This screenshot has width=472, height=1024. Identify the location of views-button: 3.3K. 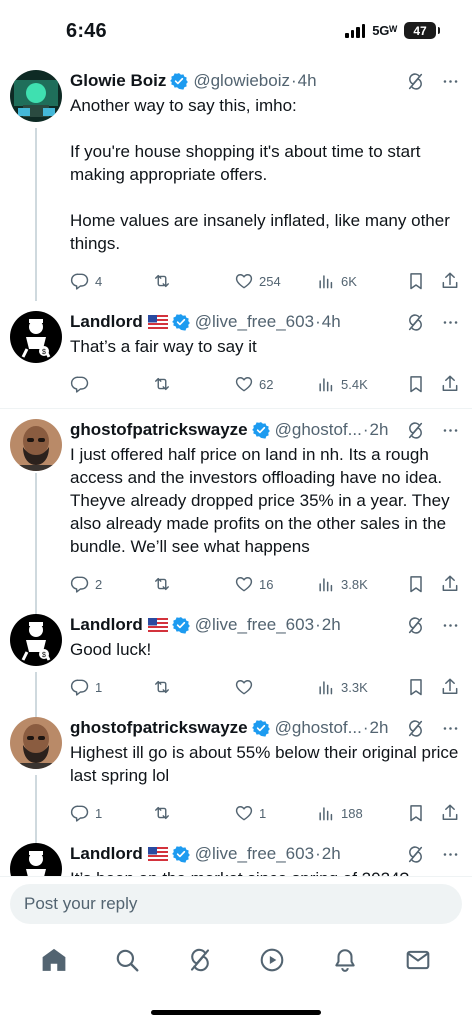
(361, 687).